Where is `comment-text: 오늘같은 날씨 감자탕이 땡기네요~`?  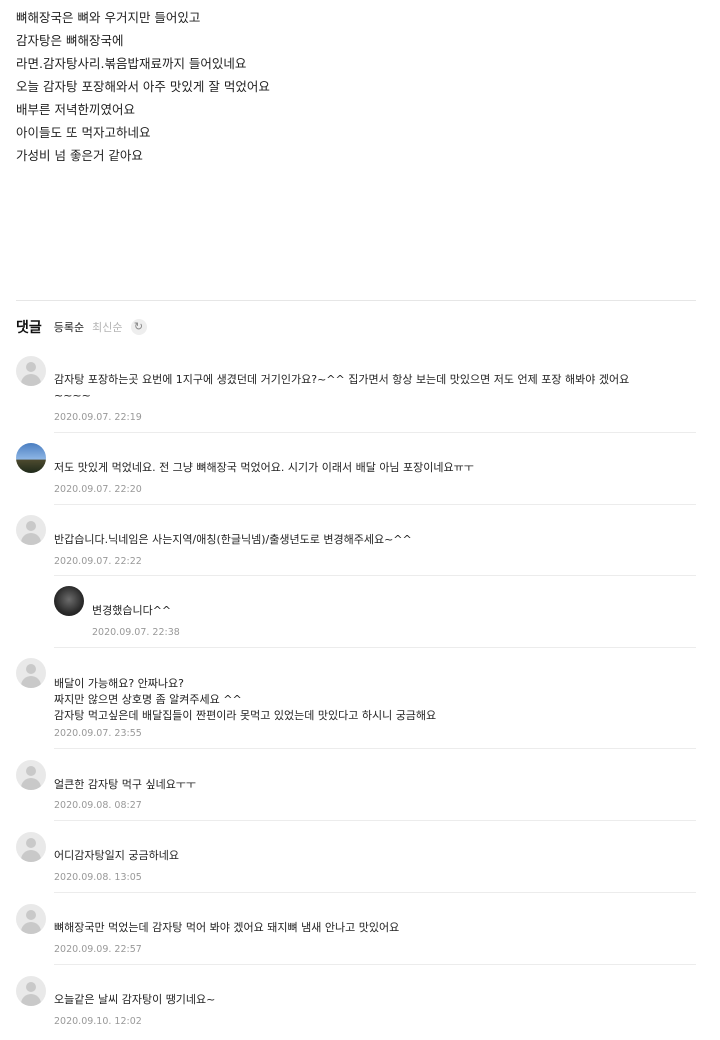 comment-text: 오늘같은 날씨 감자탕이 땡기네요~ is located at coordinates (135, 999).